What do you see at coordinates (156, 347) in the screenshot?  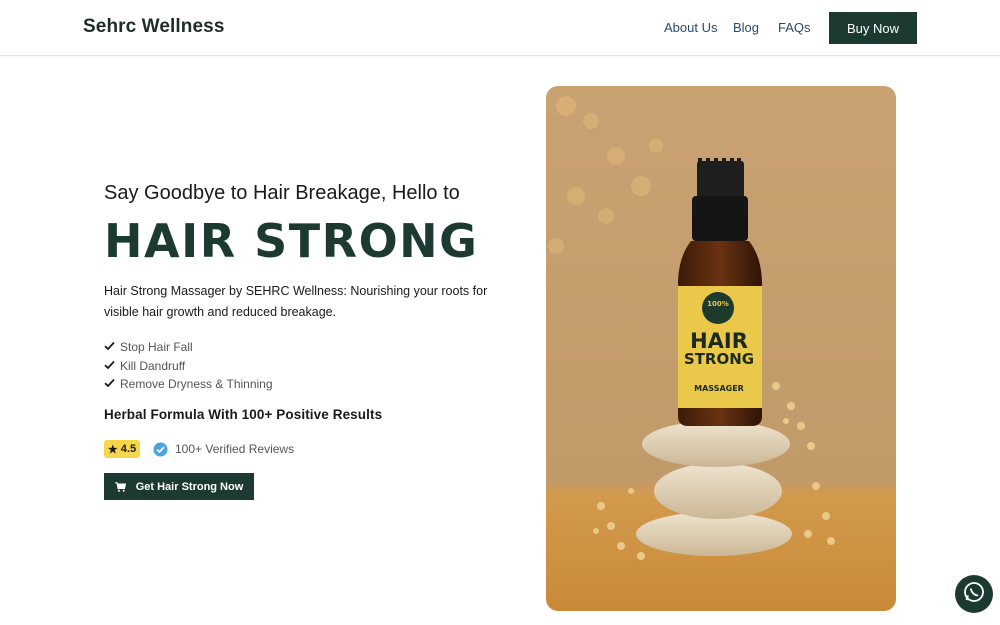 I see `feature-text: Stop Hair Fall` at bounding box center [156, 347].